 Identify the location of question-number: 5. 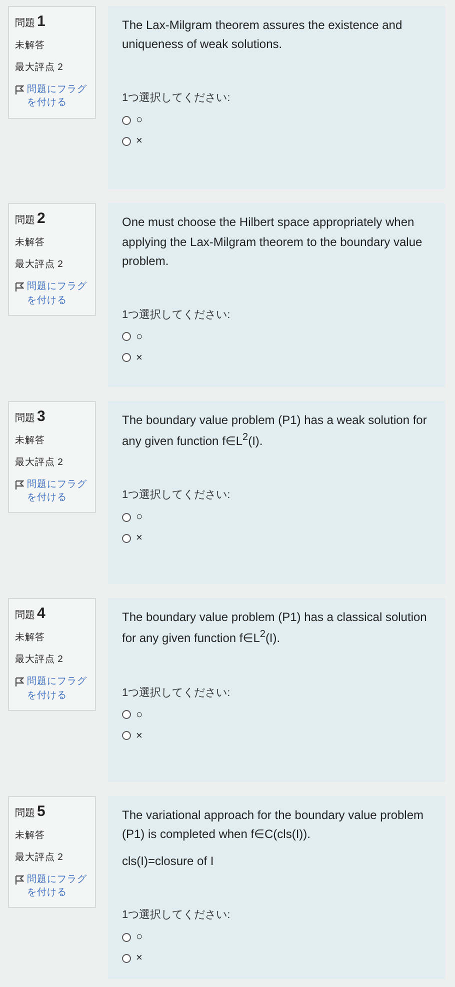
(41, 811).